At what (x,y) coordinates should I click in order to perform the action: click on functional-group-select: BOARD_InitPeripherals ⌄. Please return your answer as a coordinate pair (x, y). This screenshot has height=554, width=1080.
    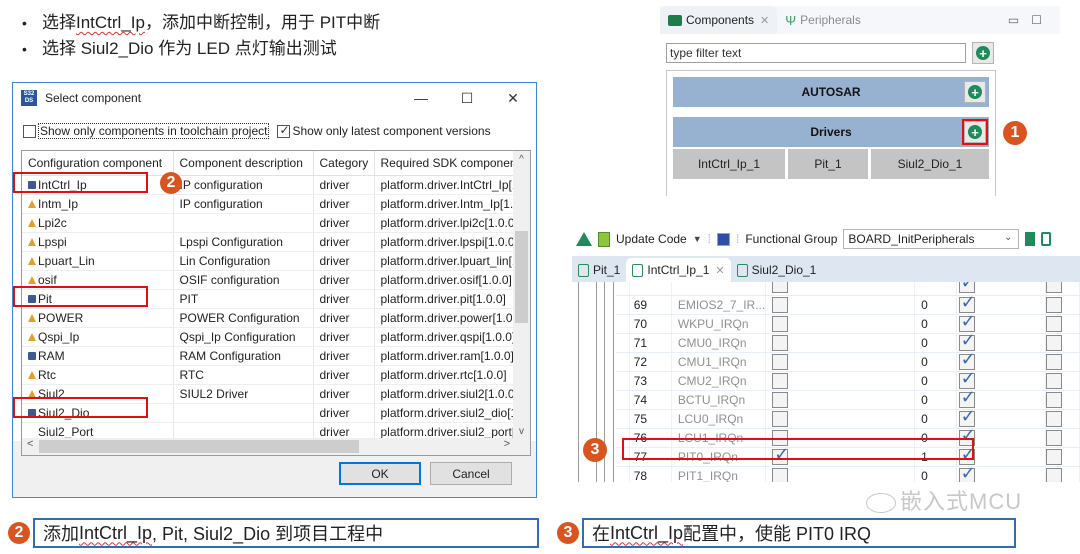
    Looking at the image, I should click on (931, 239).